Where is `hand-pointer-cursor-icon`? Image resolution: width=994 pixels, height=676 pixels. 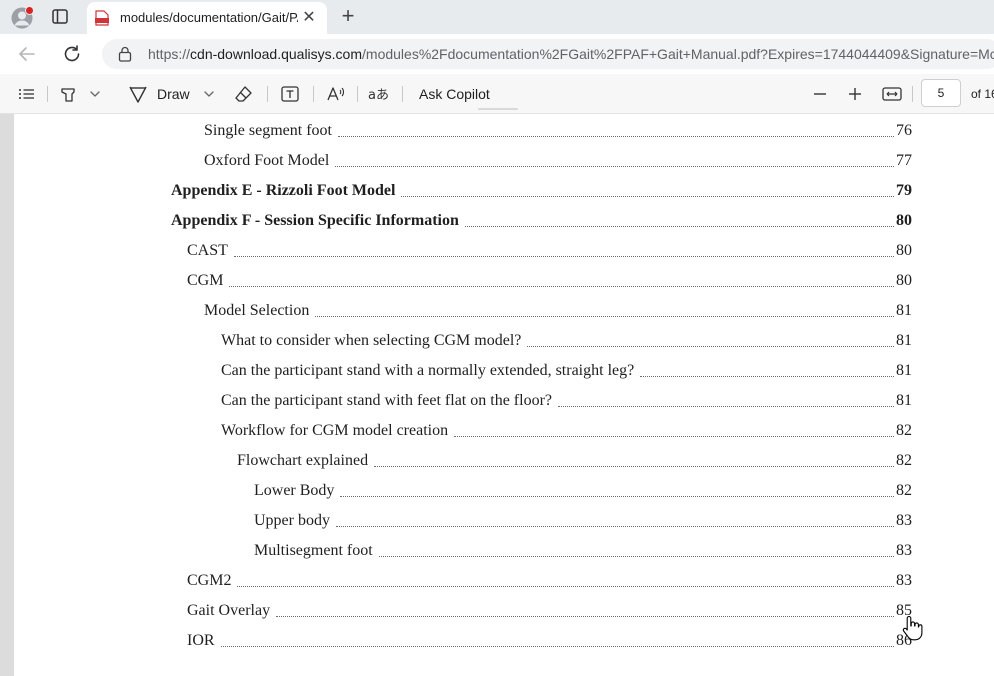 hand-pointer-cursor-icon is located at coordinates (913, 628).